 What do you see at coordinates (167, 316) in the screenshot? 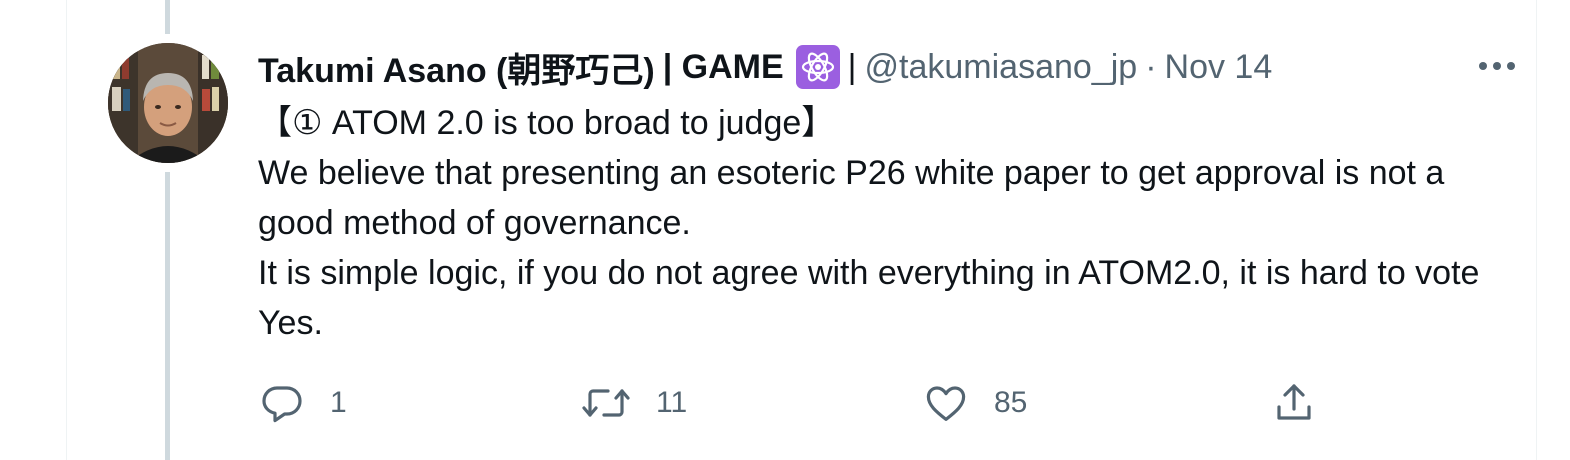
I see `thread-line-bottom` at bounding box center [167, 316].